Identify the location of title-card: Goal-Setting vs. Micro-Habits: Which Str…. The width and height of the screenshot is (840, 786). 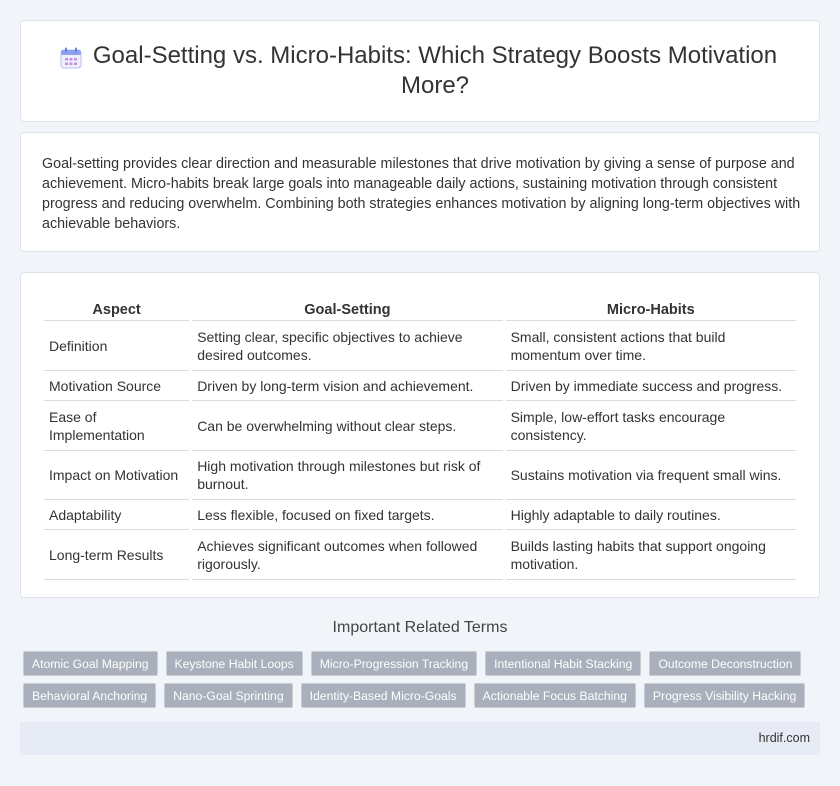
(420, 71).